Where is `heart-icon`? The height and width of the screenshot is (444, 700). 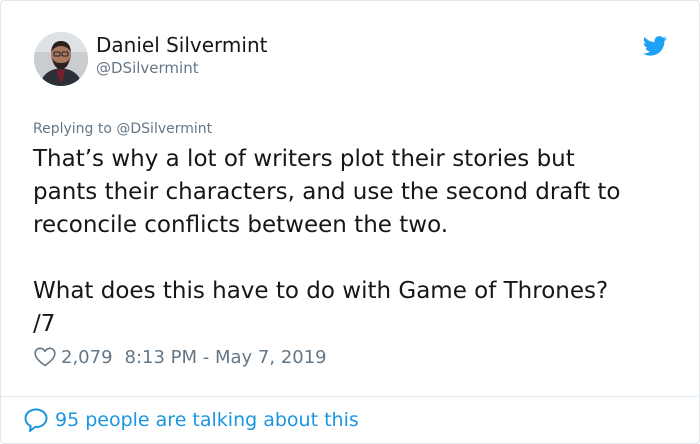 heart-icon is located at coordinates (45, 357).